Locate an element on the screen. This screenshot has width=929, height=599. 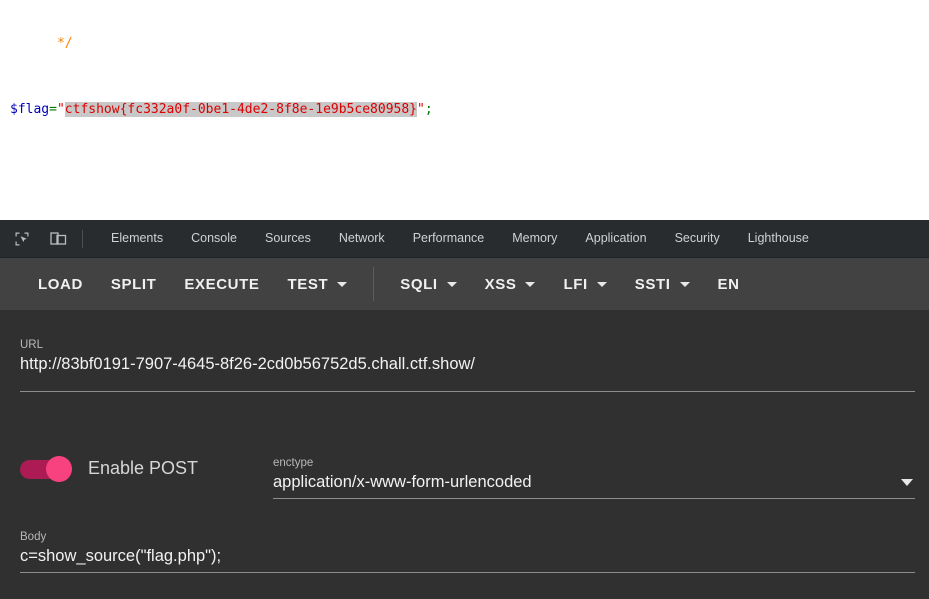
toggle-switch is located at coordinates (46, 468).